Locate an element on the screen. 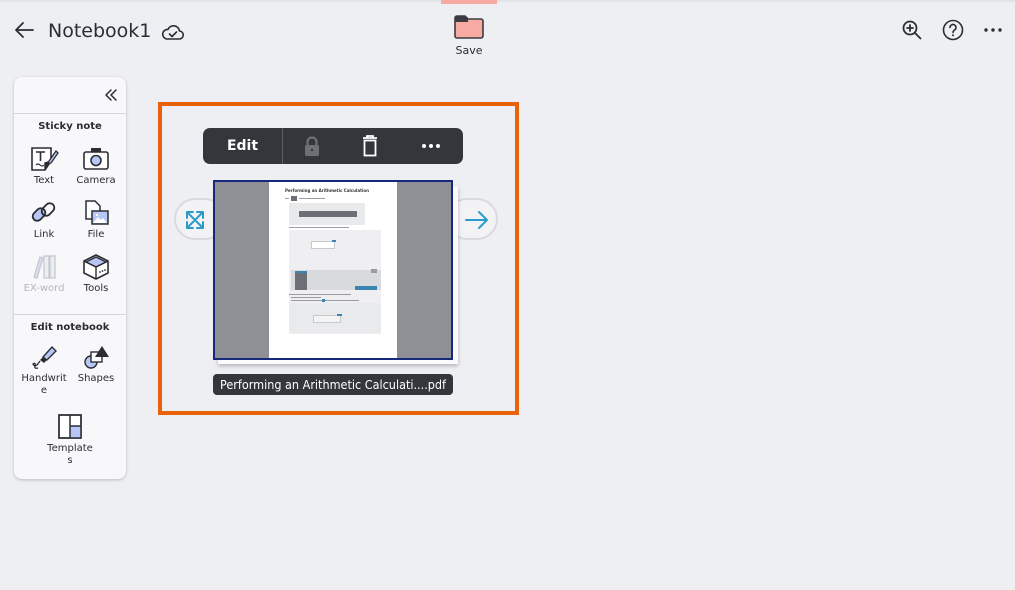 The height and width of the screenshot is (590, 1015). tool-file: File is located at coordinates (96, 220).